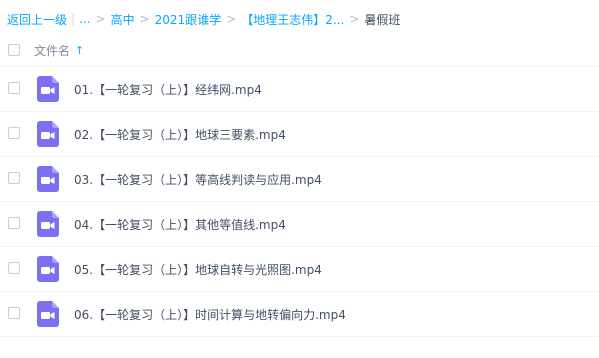 This screenshot has height=358, width=599. I want to click on breadcrumb-item-2021: 2021跟谁学, so click(188, 19).